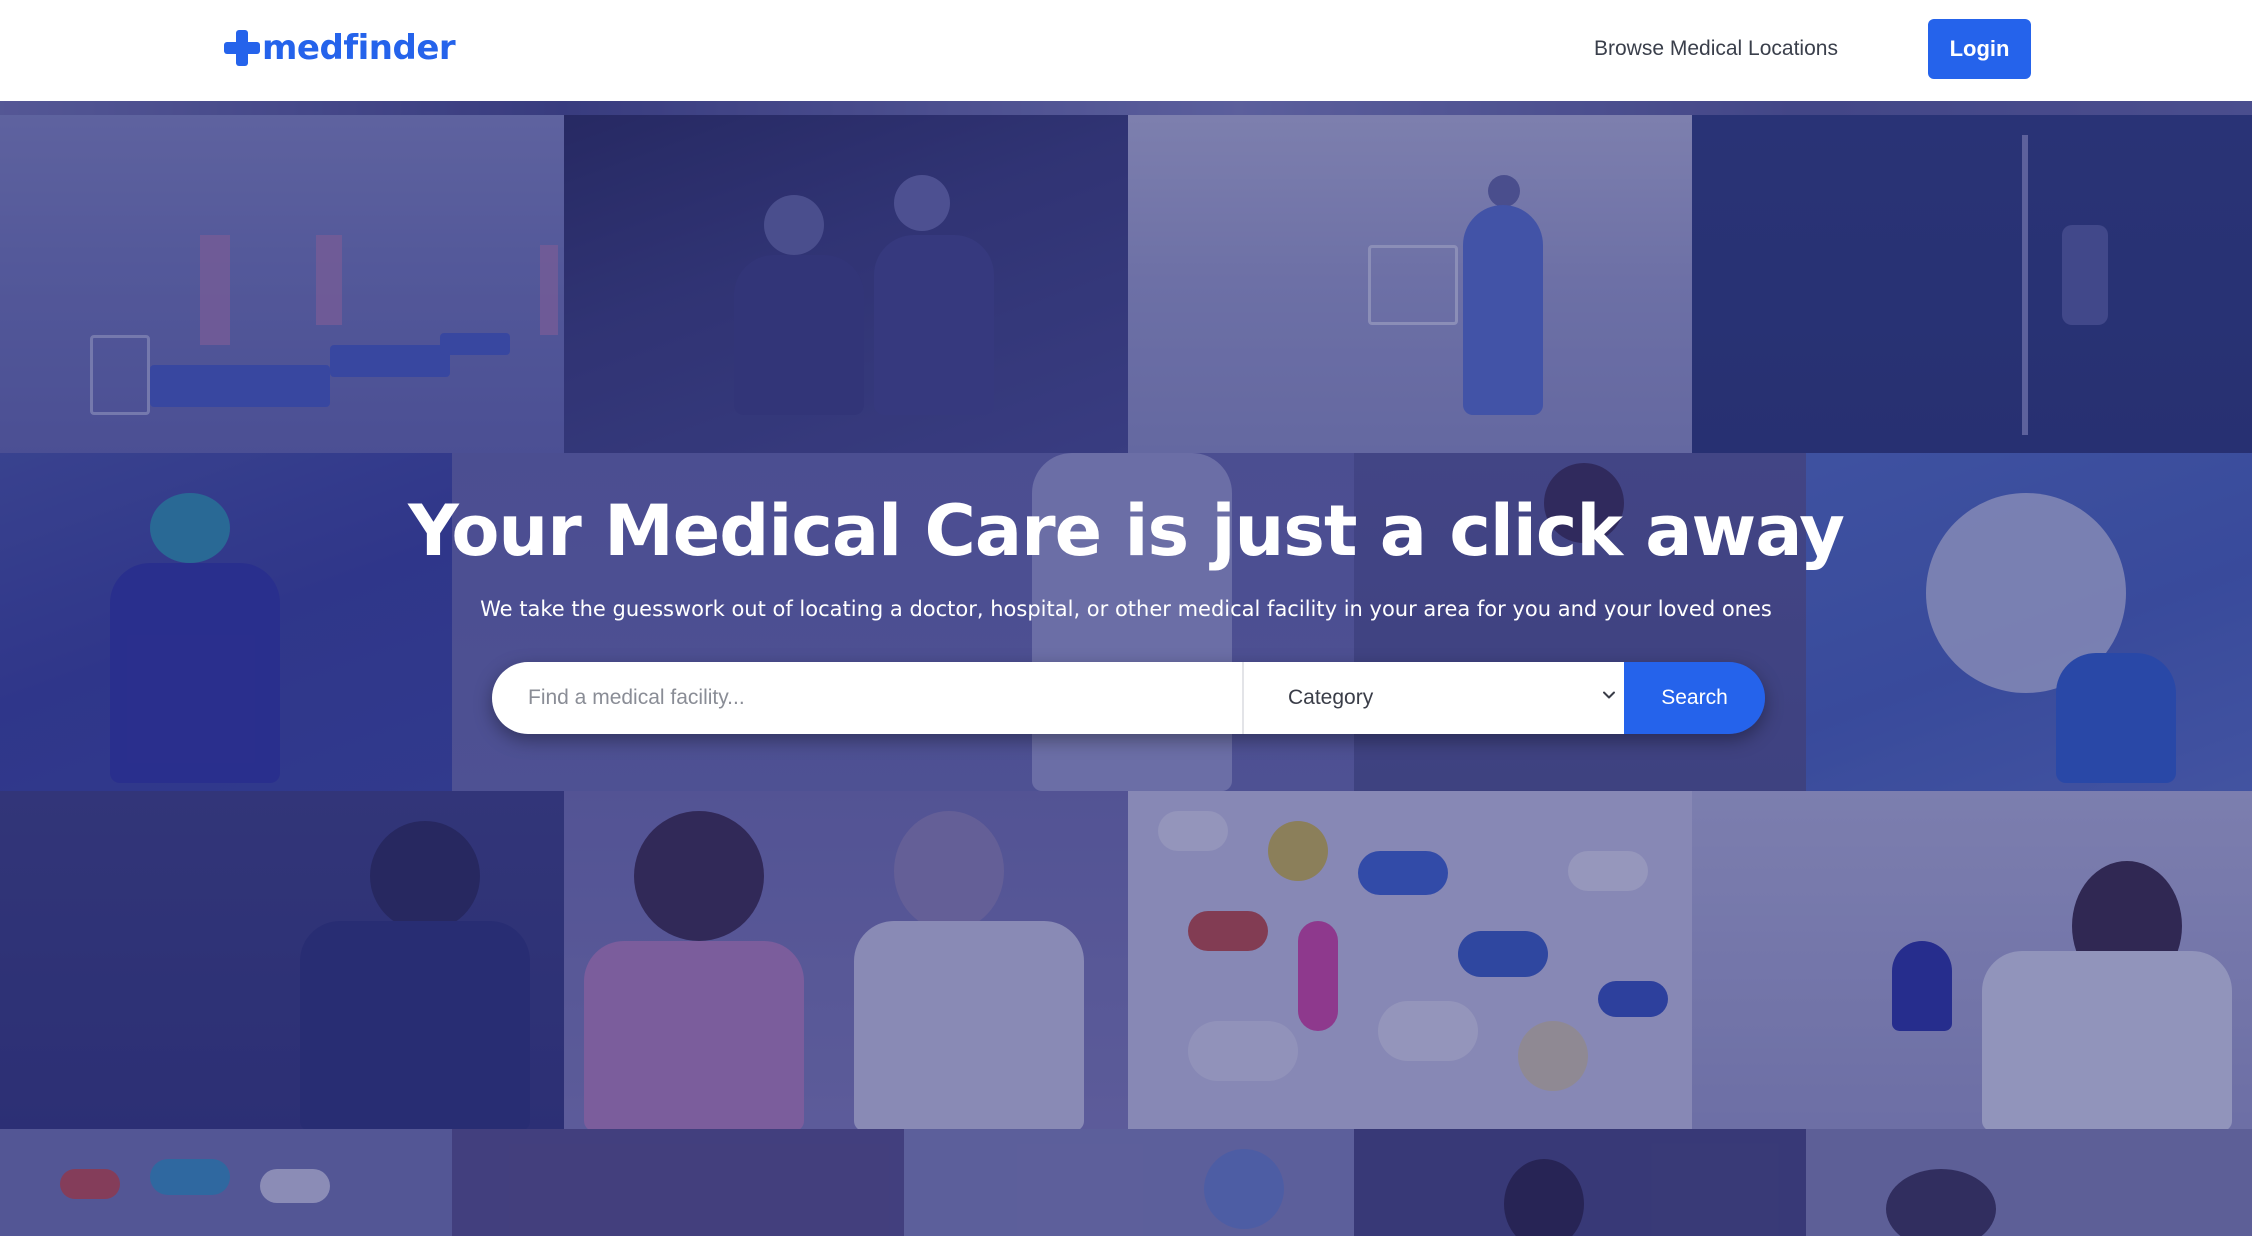 Image resolution: width=2252 pixels, height=1236 pixels. Describe the element at coordinates (2025, 285) in the screenshot. I see `iv-pole-decor` at that location.